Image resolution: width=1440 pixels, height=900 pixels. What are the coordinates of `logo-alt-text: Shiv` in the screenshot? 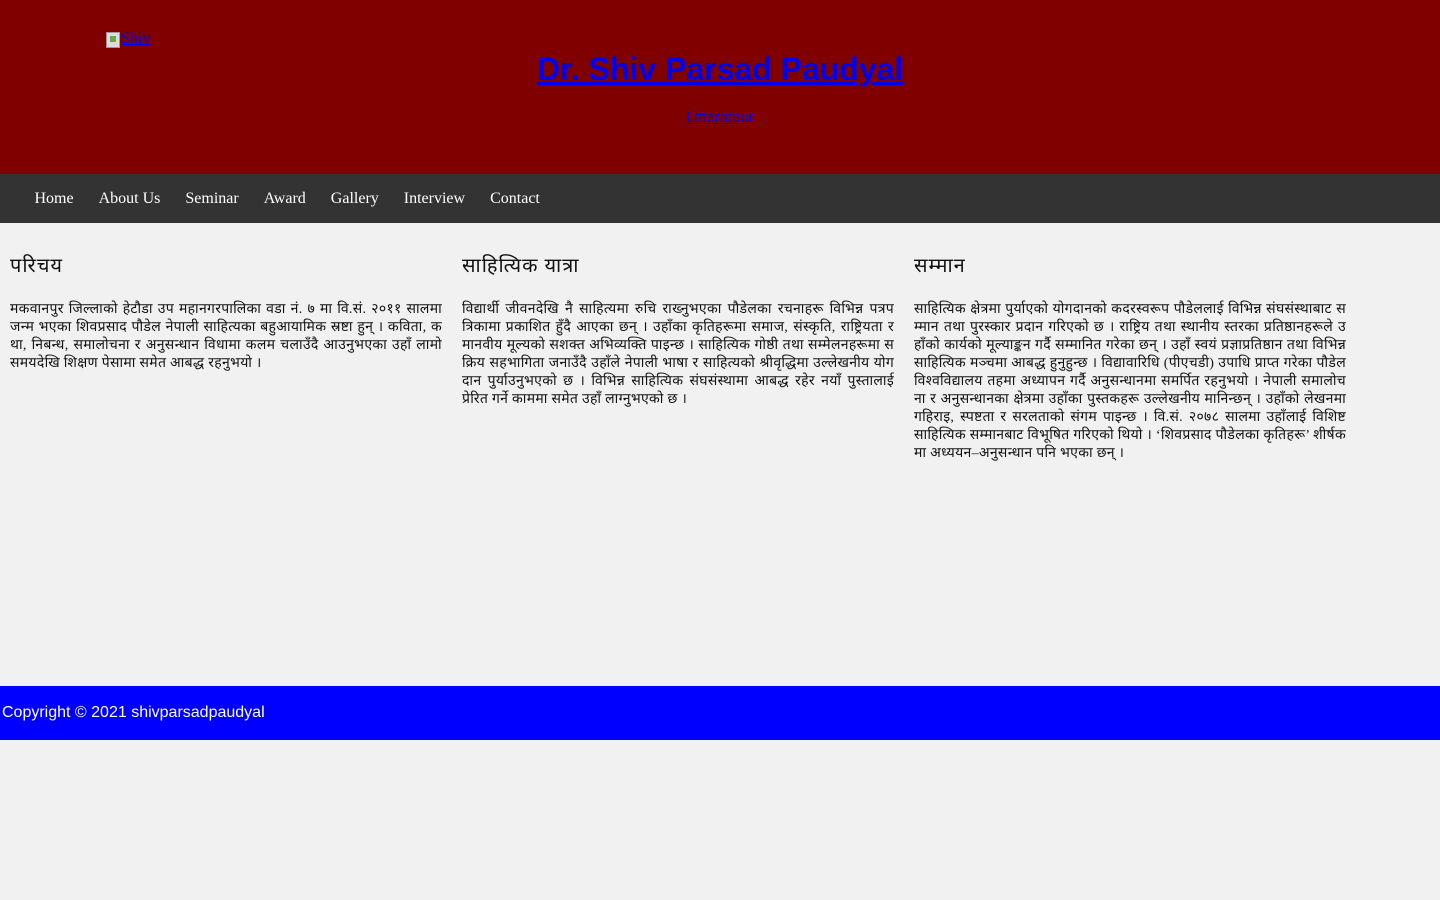 It's located at (136, 38).